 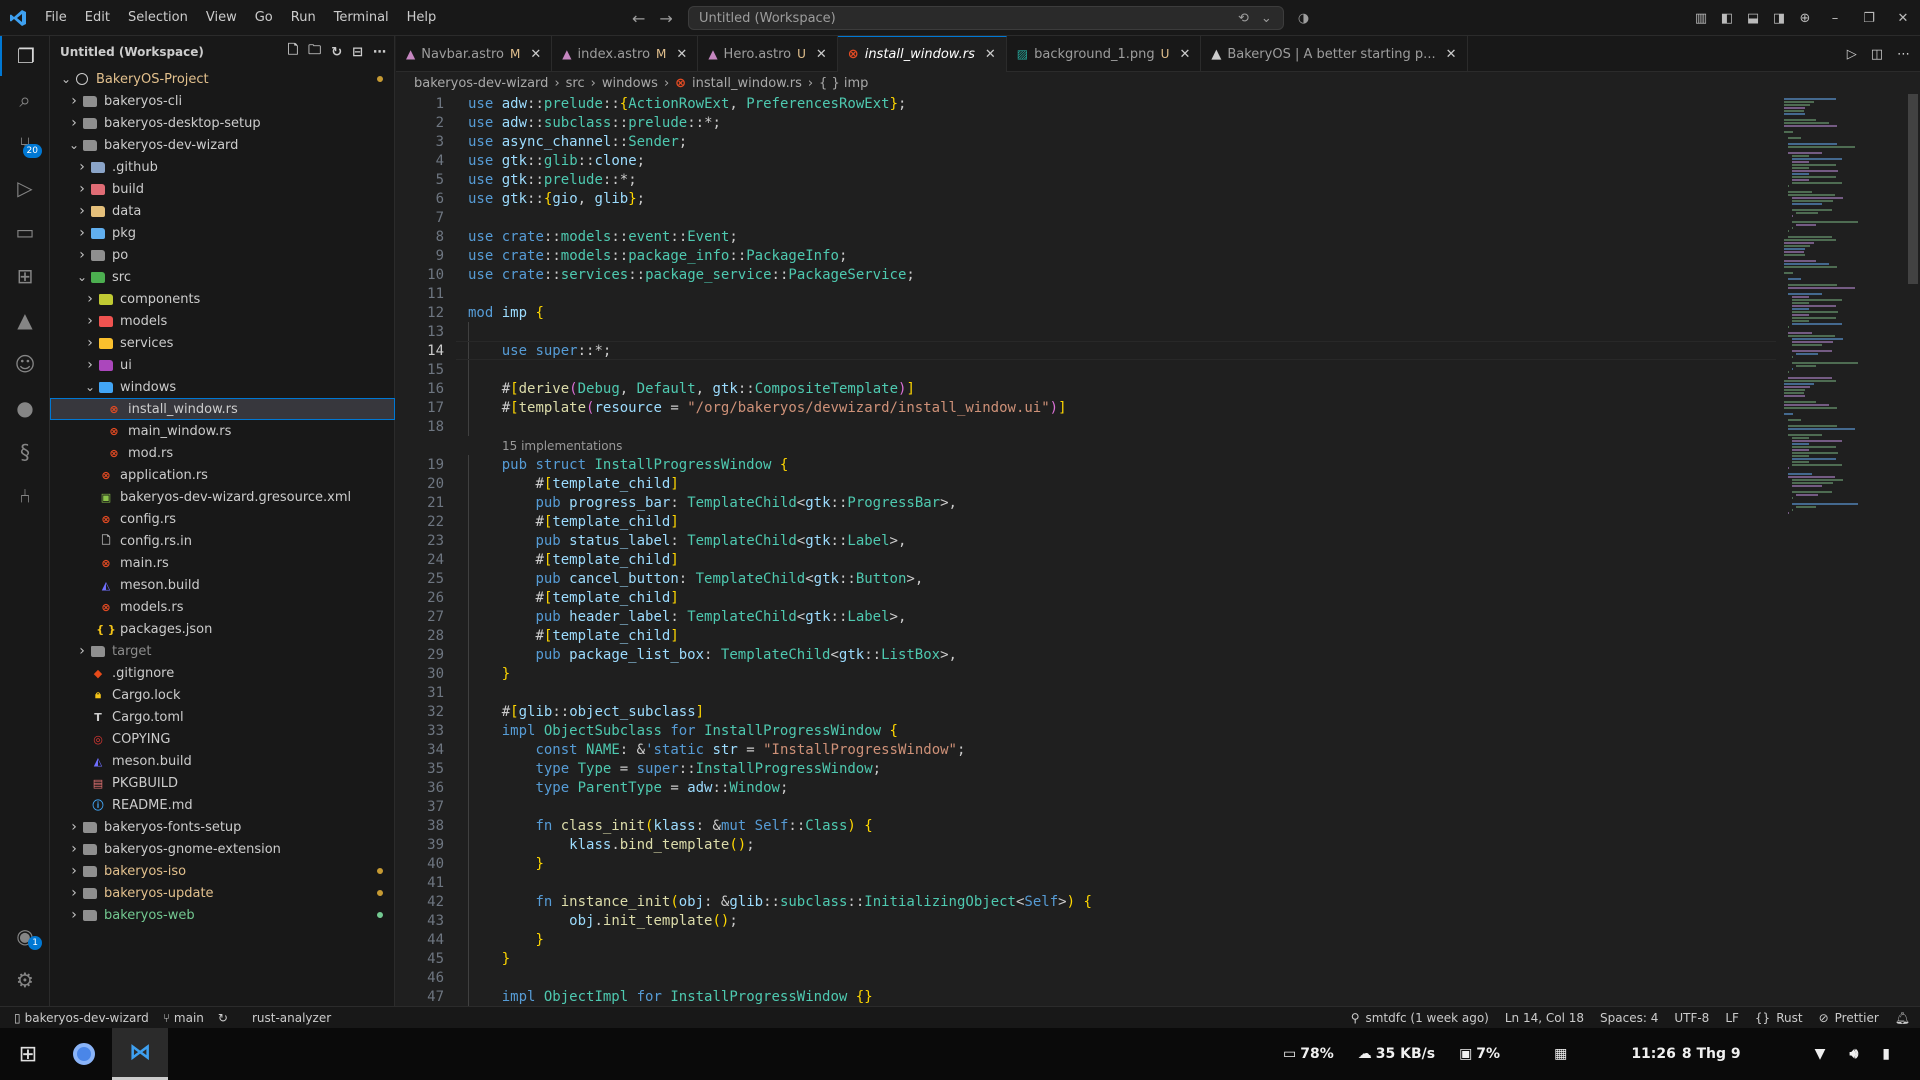 What do you see at coordinates (1086, 312) in the screenshot?
I see `code-line: 12 mod imp {` at bounding box center [1086, 312].